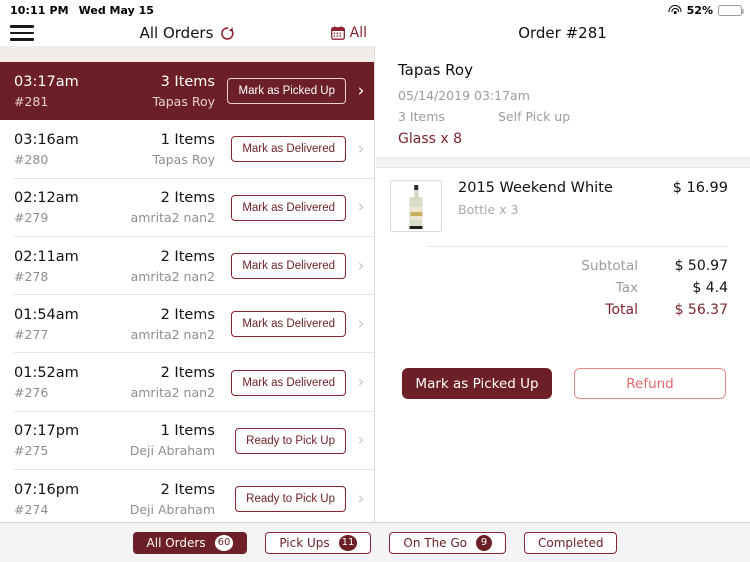 This screenshot has height=562, width=750. Describe the element at coordinates (535, 188) in the screenshot. I see `line-item-name: 2015 Weekend White` at that location.